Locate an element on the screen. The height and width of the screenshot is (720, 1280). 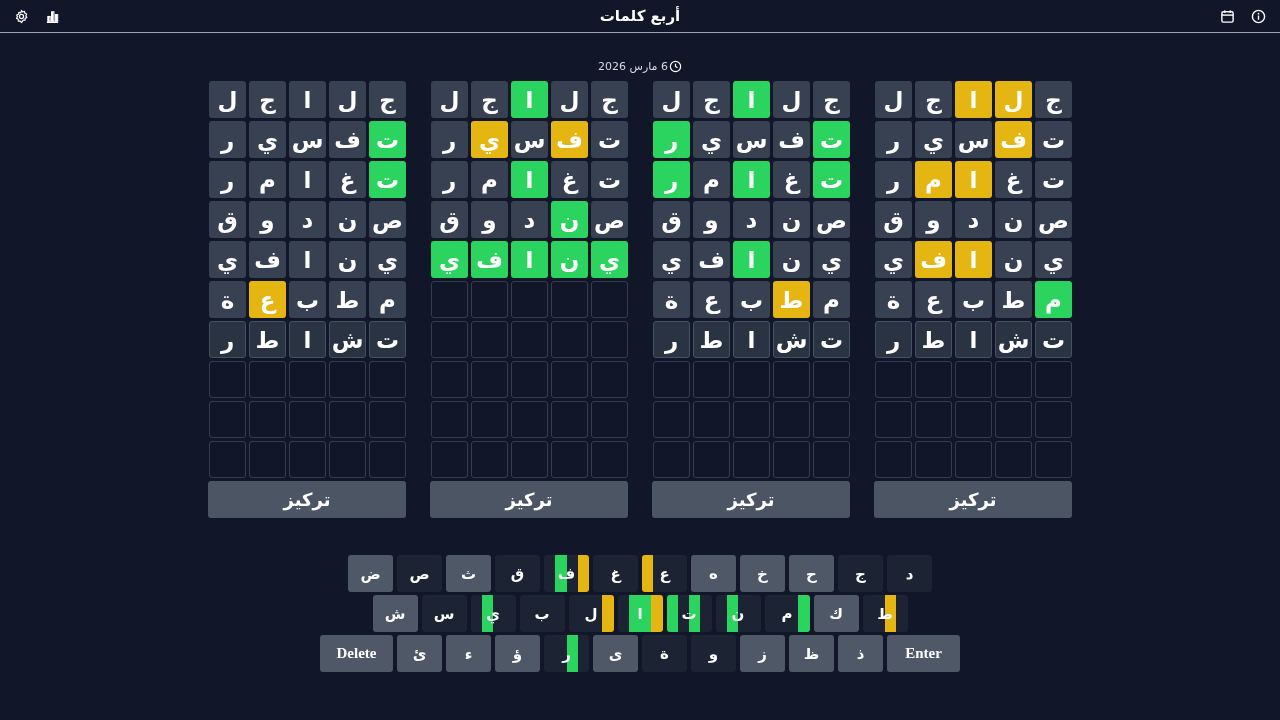
letter-tile: س is located at coordinates (307, 139).